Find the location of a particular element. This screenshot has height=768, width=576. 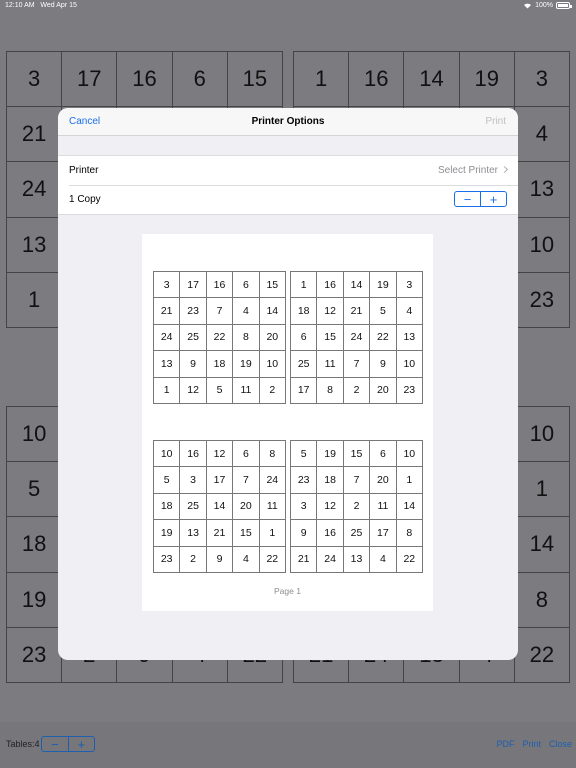

status-time: 12:10 AM Wed Apr 15 is located at coordinates (41, 5).